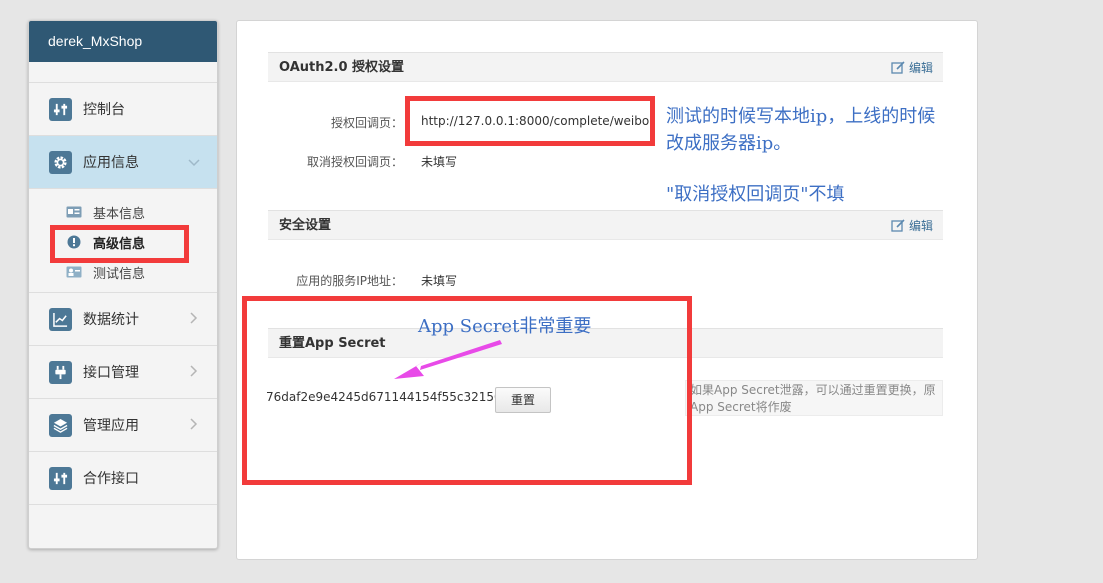 This screenshot has width=1103, height=583. Describe the element at coordinates (349, 281) in the screenshot. I see `server-ip-label: 应用的服务IP地址：` at that location.